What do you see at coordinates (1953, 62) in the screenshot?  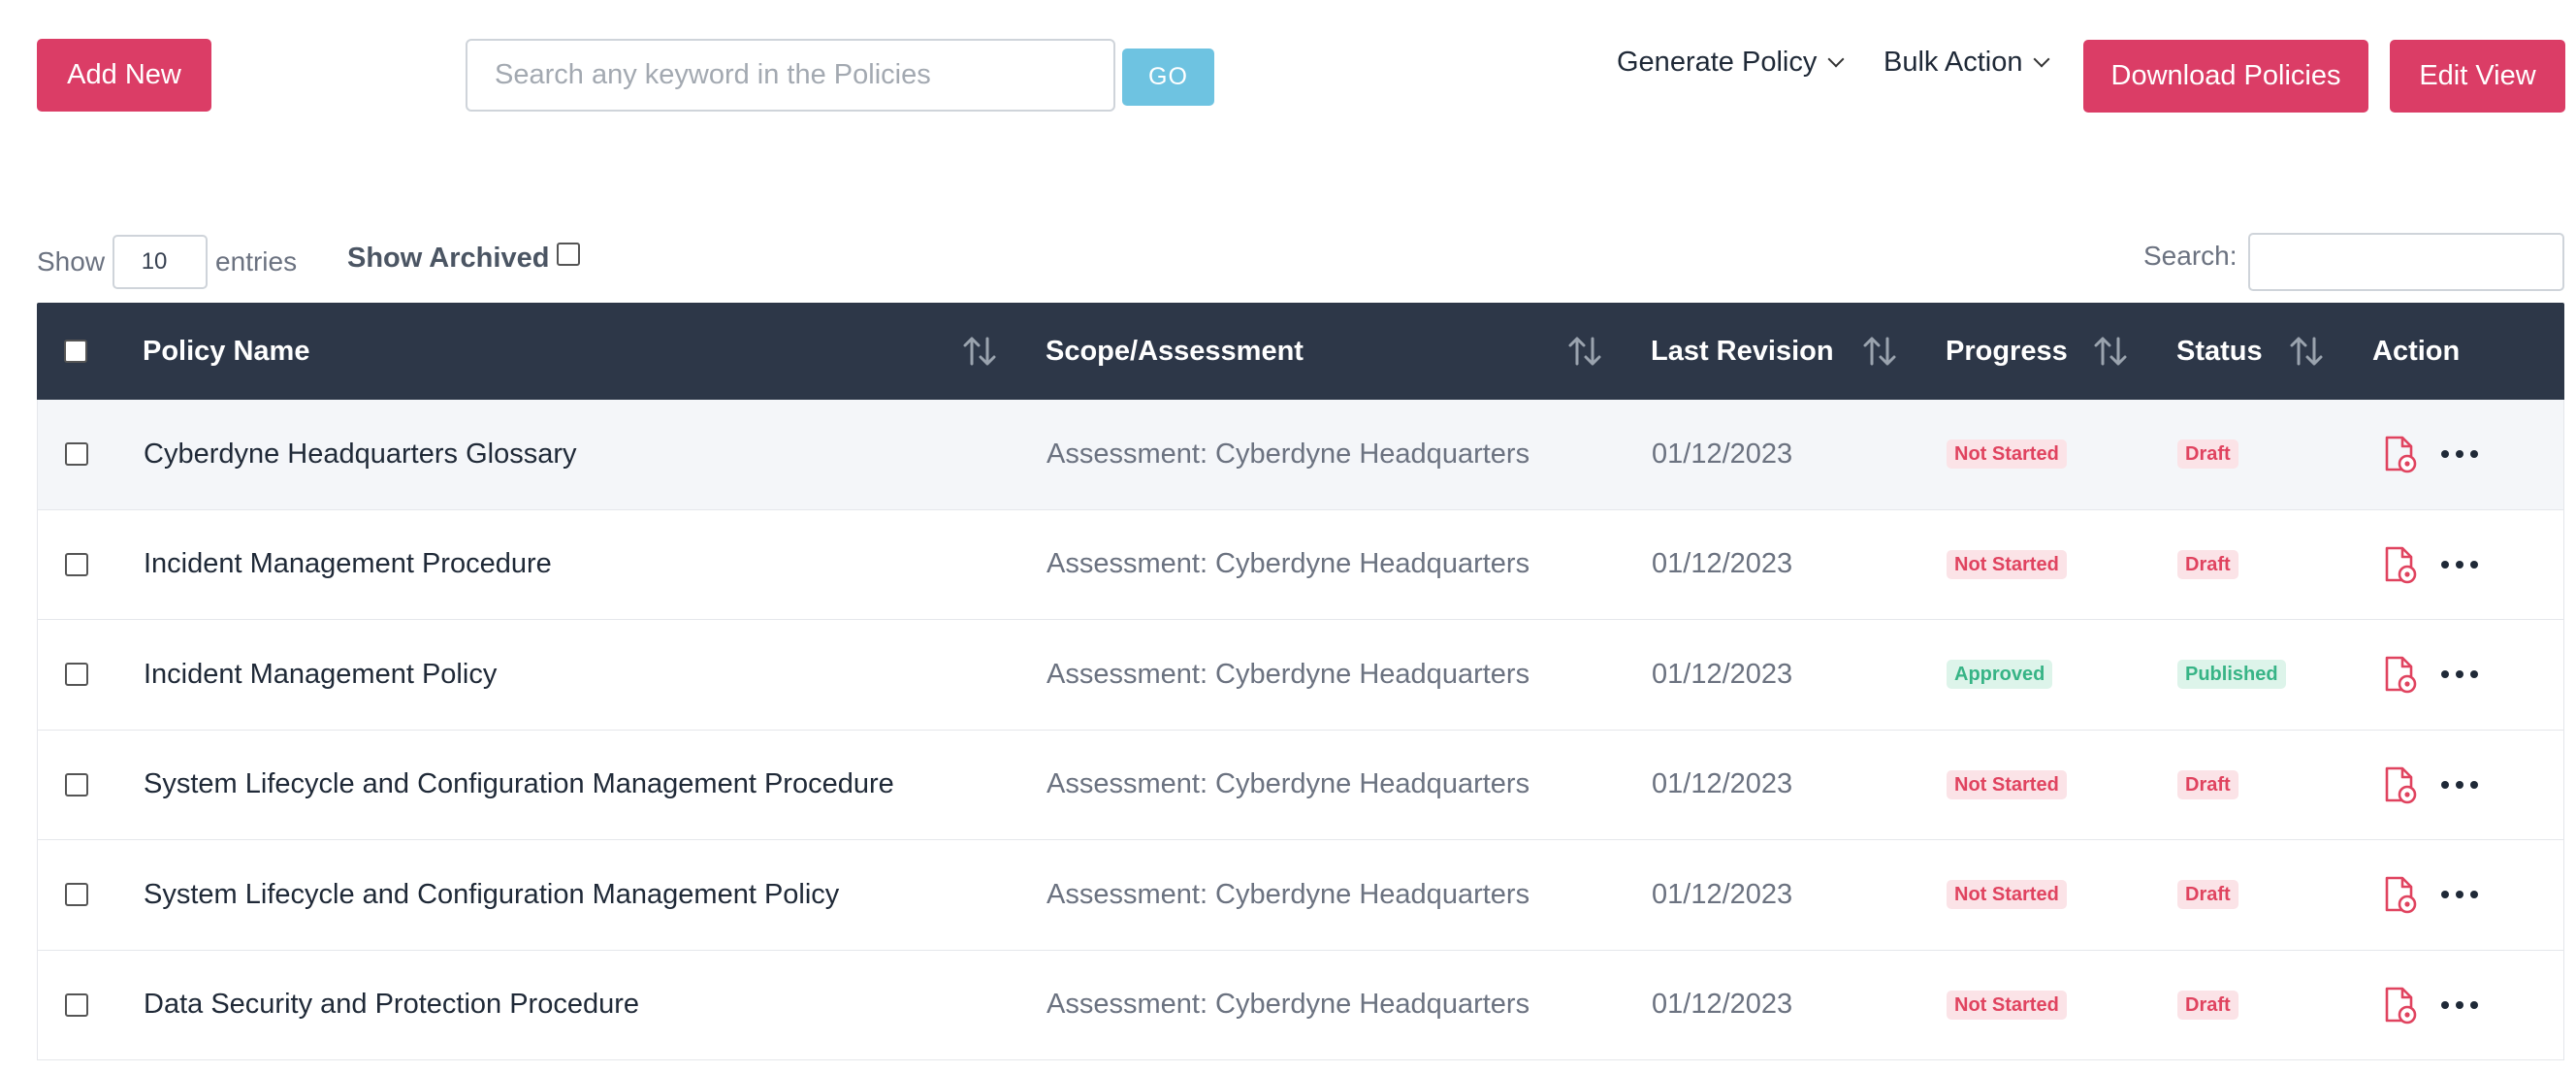 I see `bulk-action-label: Bulk Action` at bounding box center [1953, 62].